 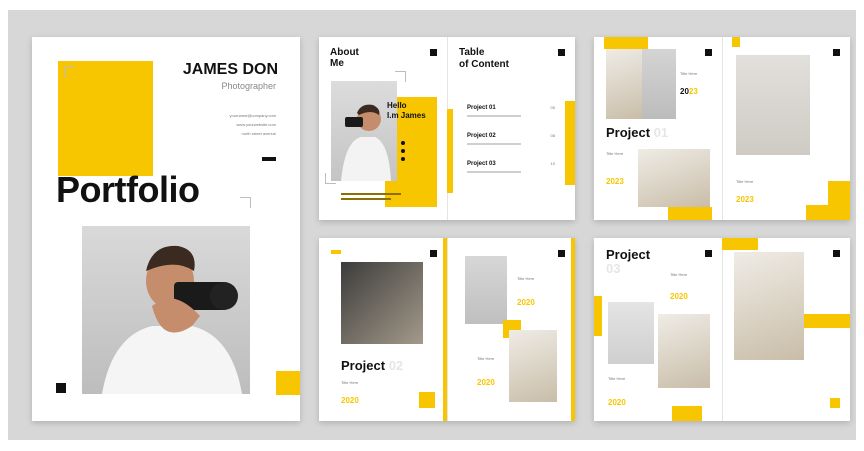 What do you see at coordinates (736, 42) in the screenshot?
I see `p01-right-top-yellow` at bounding box center [736, 42].